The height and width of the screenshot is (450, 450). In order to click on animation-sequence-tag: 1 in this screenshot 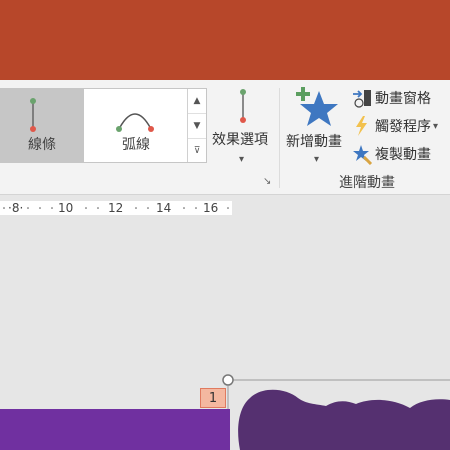, I will do `click(213, 398)`.